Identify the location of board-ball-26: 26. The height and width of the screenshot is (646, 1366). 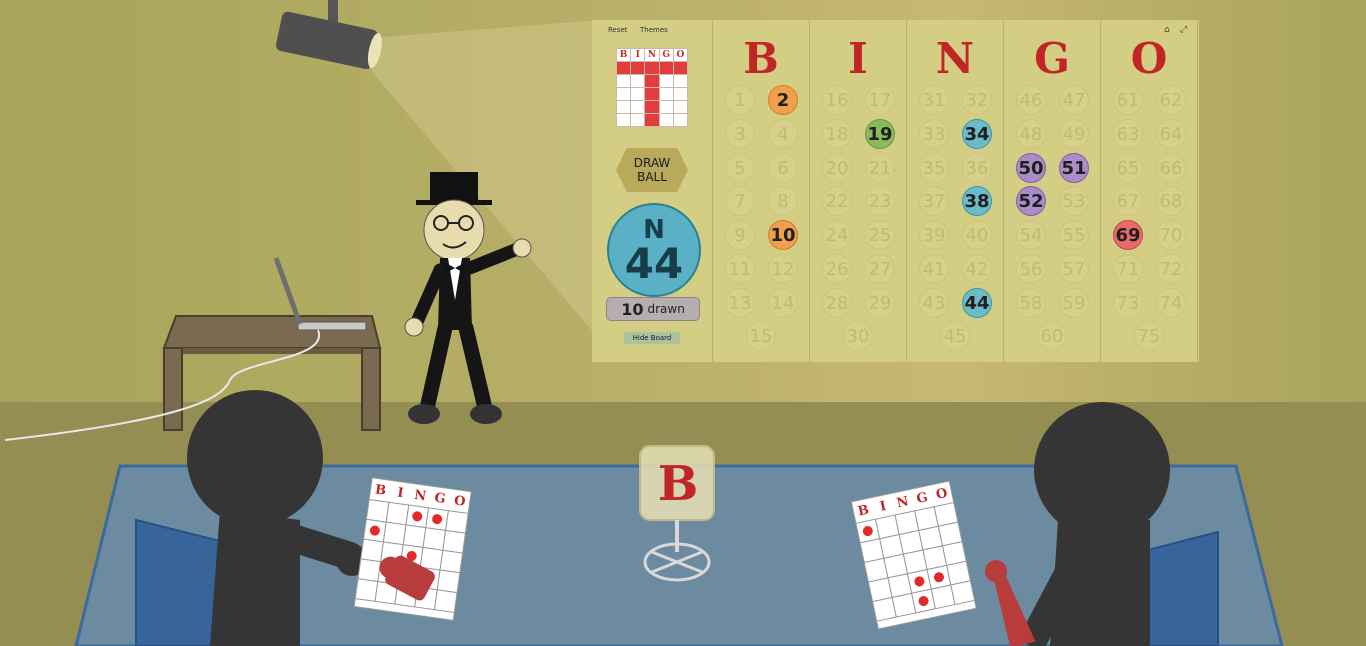
(837, 269).